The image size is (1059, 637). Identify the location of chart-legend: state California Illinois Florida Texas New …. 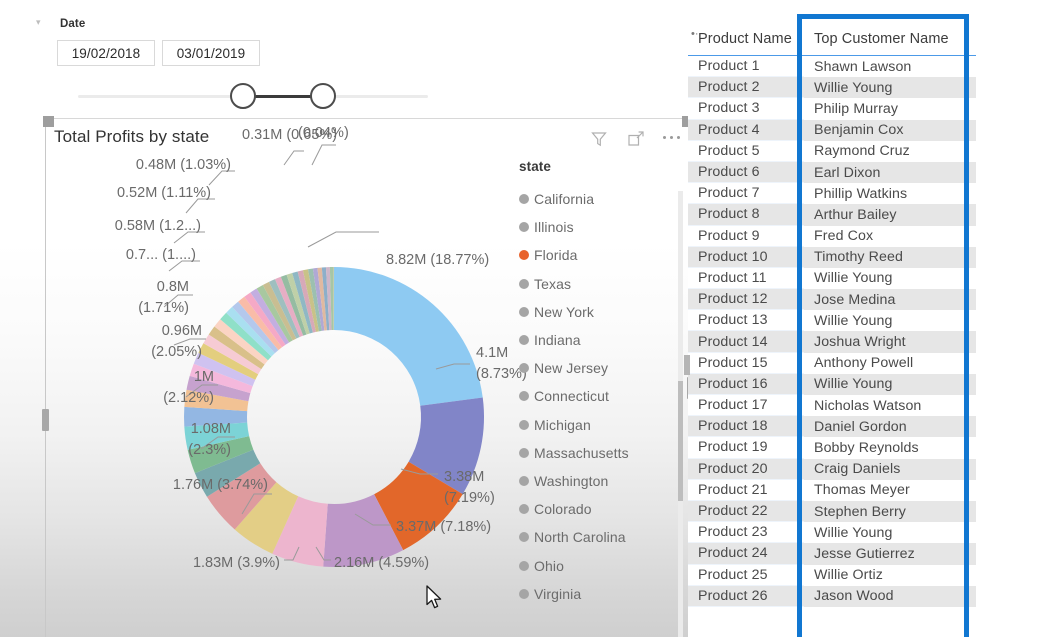
(601, 398).